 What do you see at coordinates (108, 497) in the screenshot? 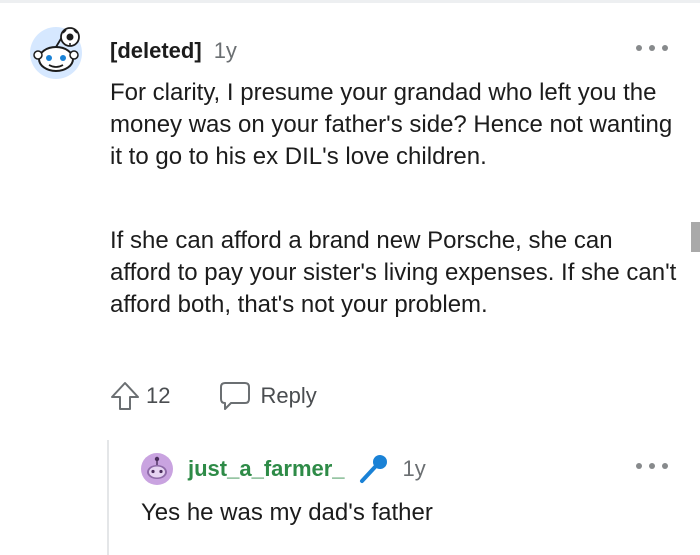
I see `thread-line` at bounding box center [108, 497].